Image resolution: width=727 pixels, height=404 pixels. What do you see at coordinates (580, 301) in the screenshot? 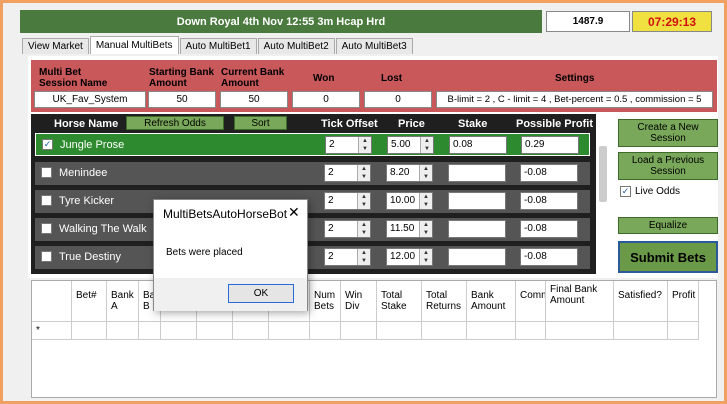
I see `column-header: Final Bank Amount` at bounding box center [580, 301].